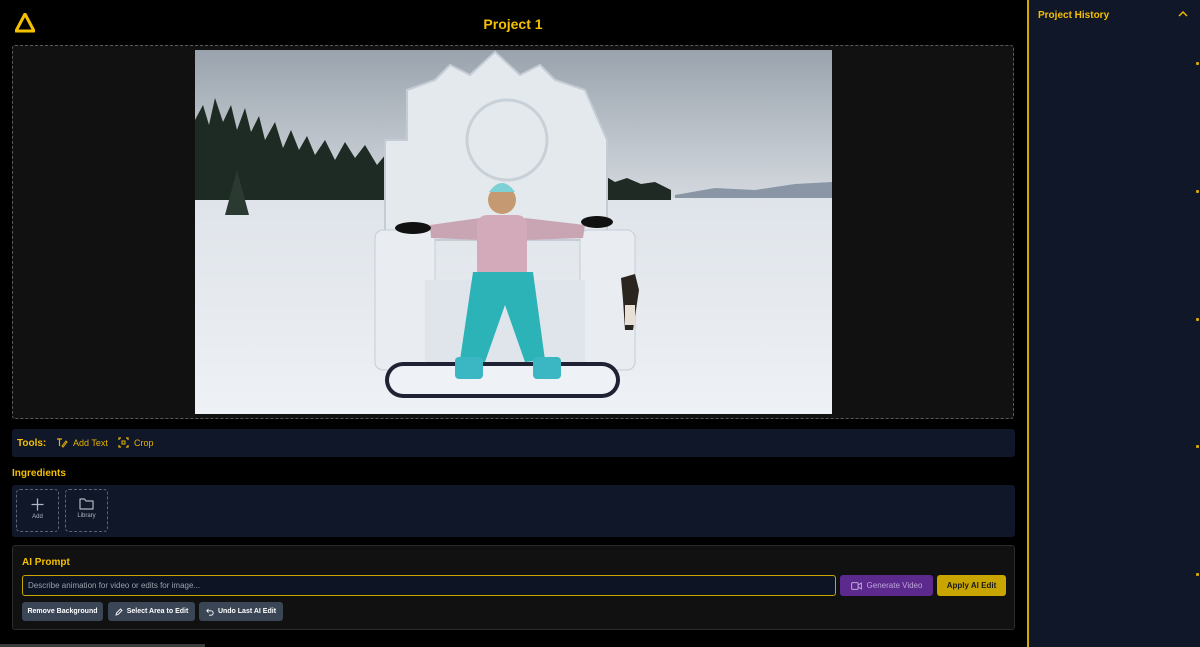  Describe the element at coordinates (513, 511) in the screenshot. I see `ingredients-panel: Add Library` at that location.